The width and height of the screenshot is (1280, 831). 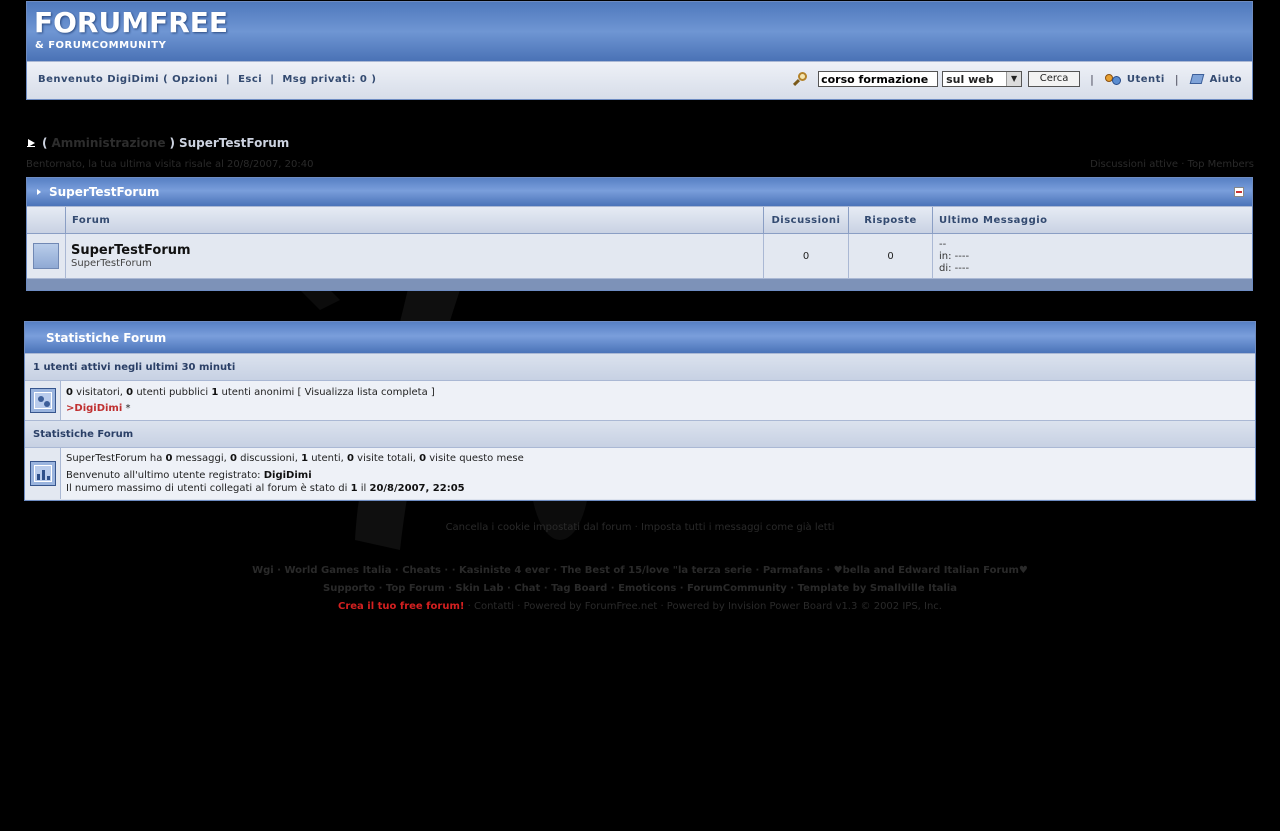 I want to click on welcome-text: Benvenuto DigiDimi, so click(x=99, y=79).